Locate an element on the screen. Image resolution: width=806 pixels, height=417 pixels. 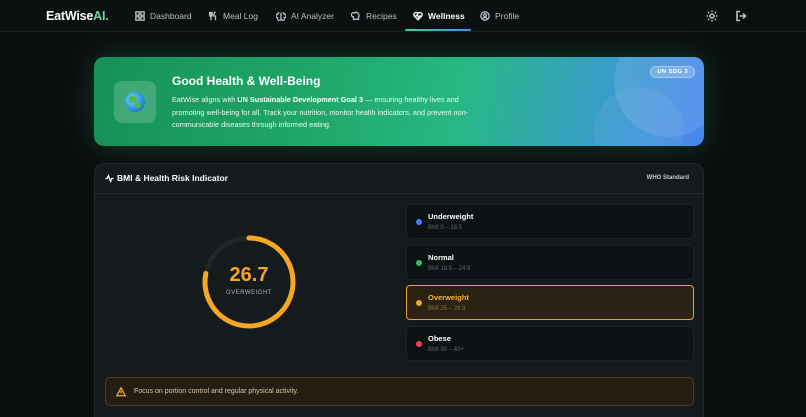
brand-suffix: AI. is located at coordinates (101, 16).